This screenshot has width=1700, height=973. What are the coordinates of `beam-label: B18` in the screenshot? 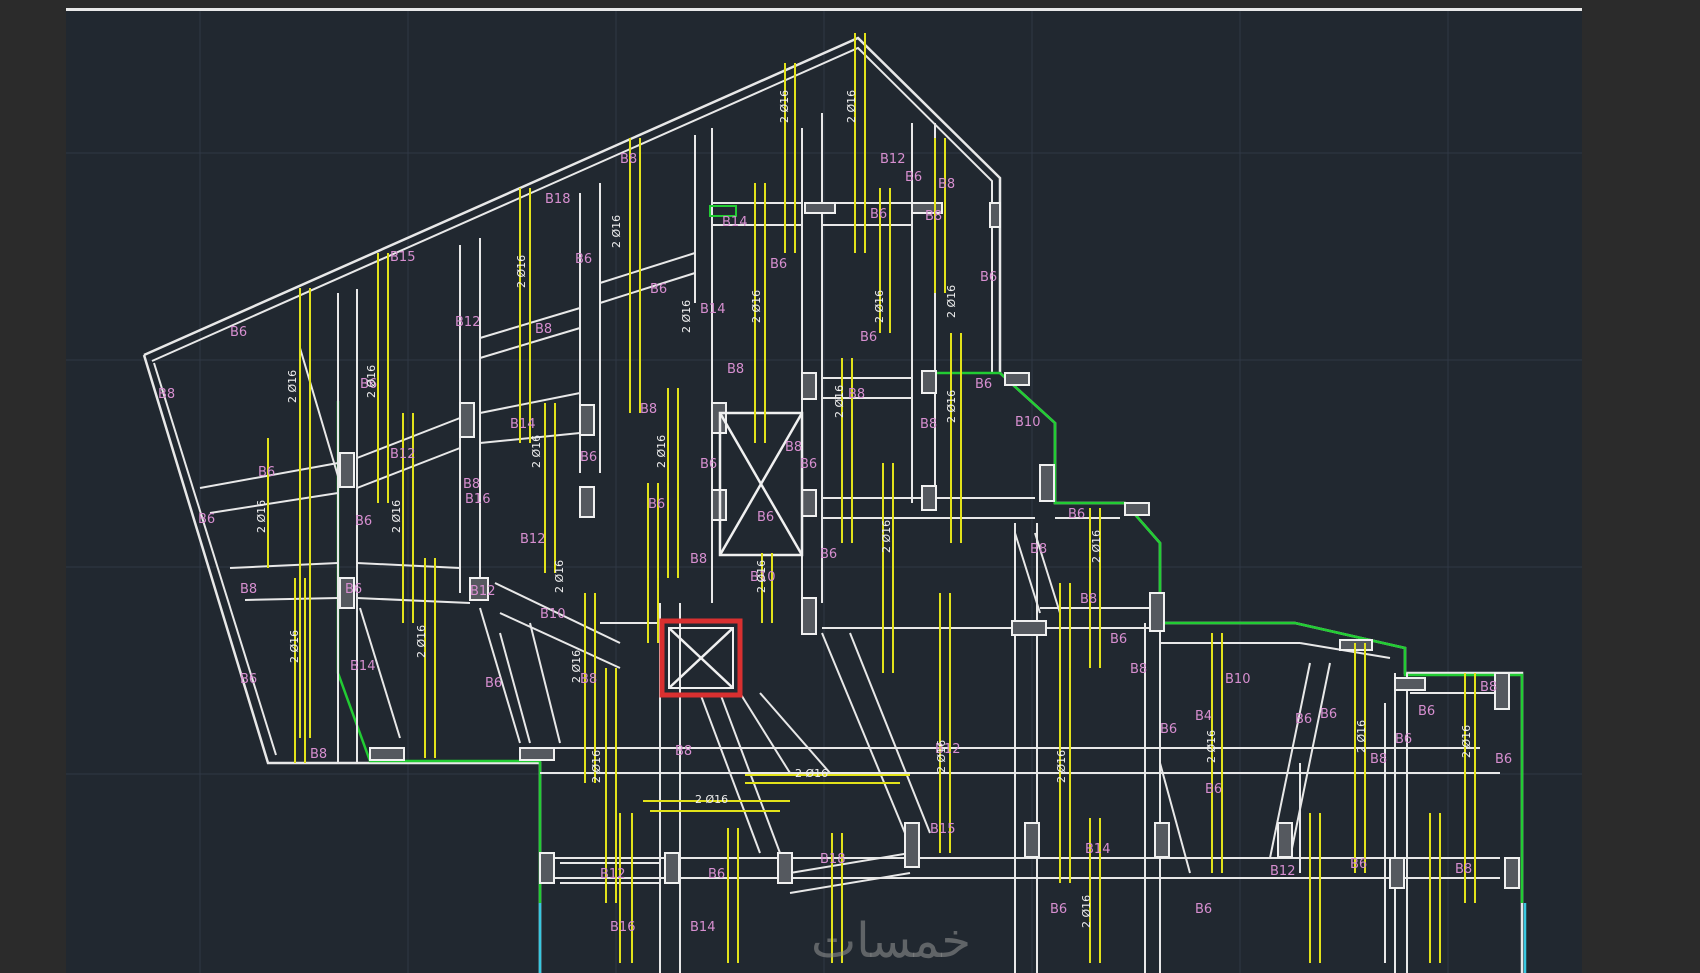 It's located at (832, 859).